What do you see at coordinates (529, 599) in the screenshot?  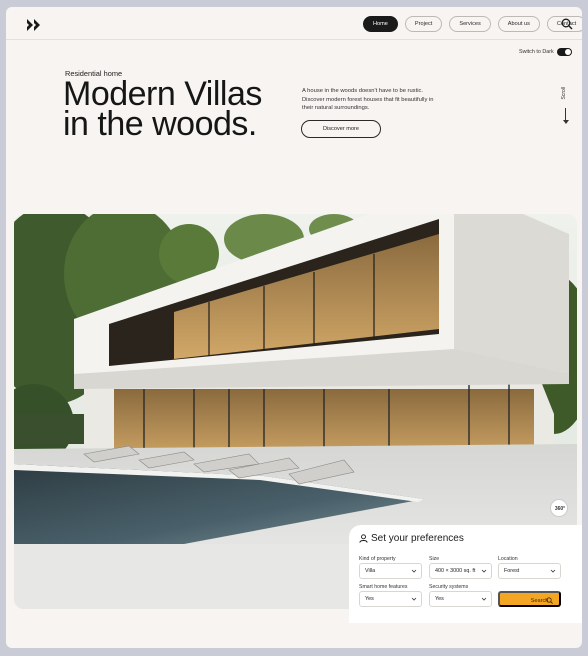 I see `search-button: Search` at bounding box center [529, 599].